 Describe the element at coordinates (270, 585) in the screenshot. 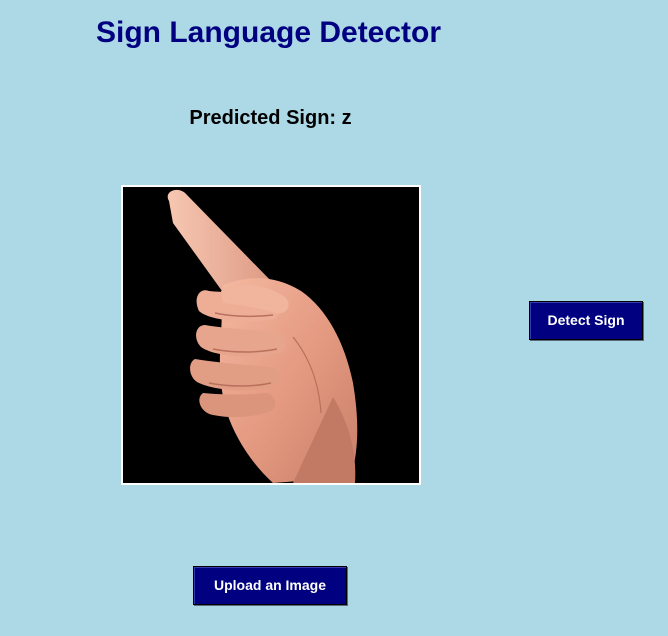

I see `upload-image-button: Upload an Image` at that location.